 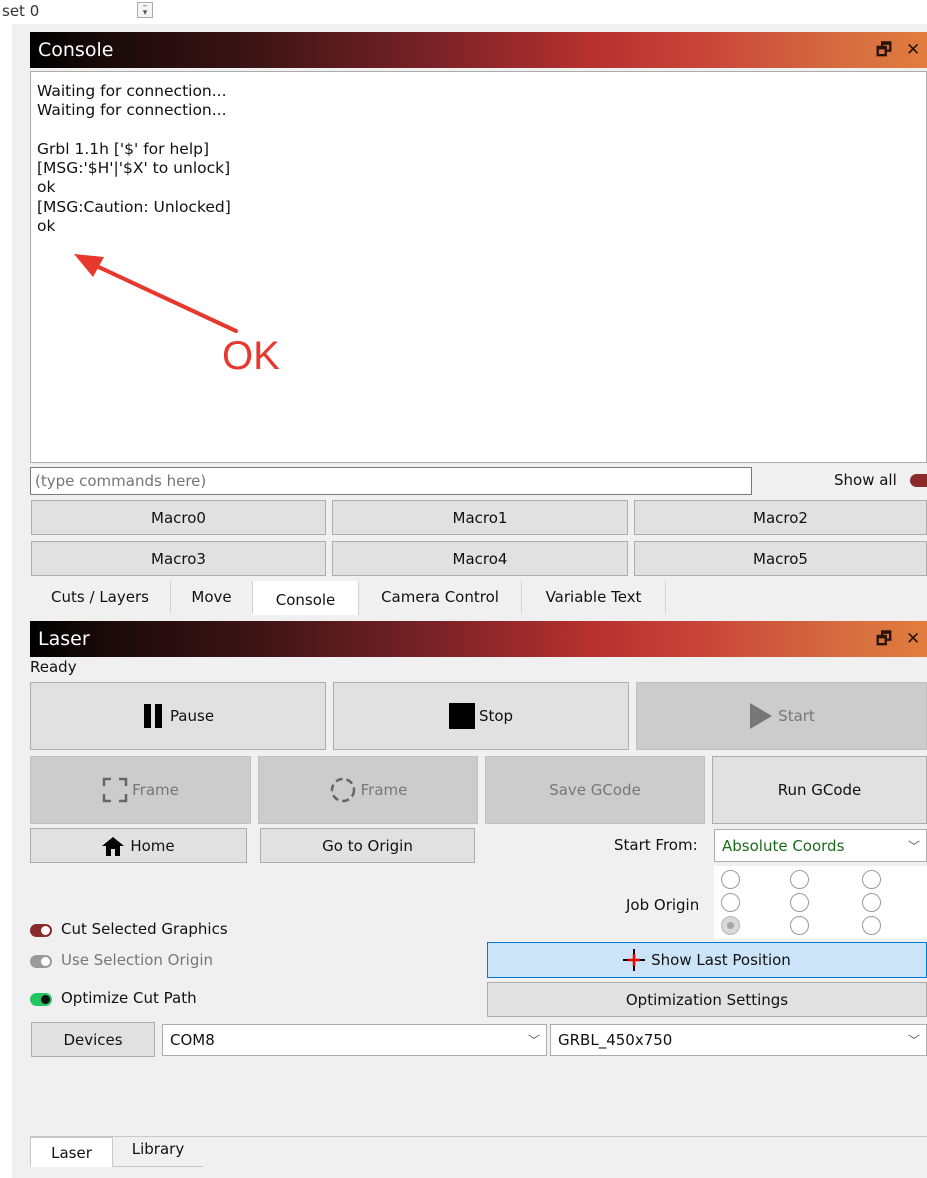 I want to click on tab-variable-text: Variable Text, so click(x=594, y=597).